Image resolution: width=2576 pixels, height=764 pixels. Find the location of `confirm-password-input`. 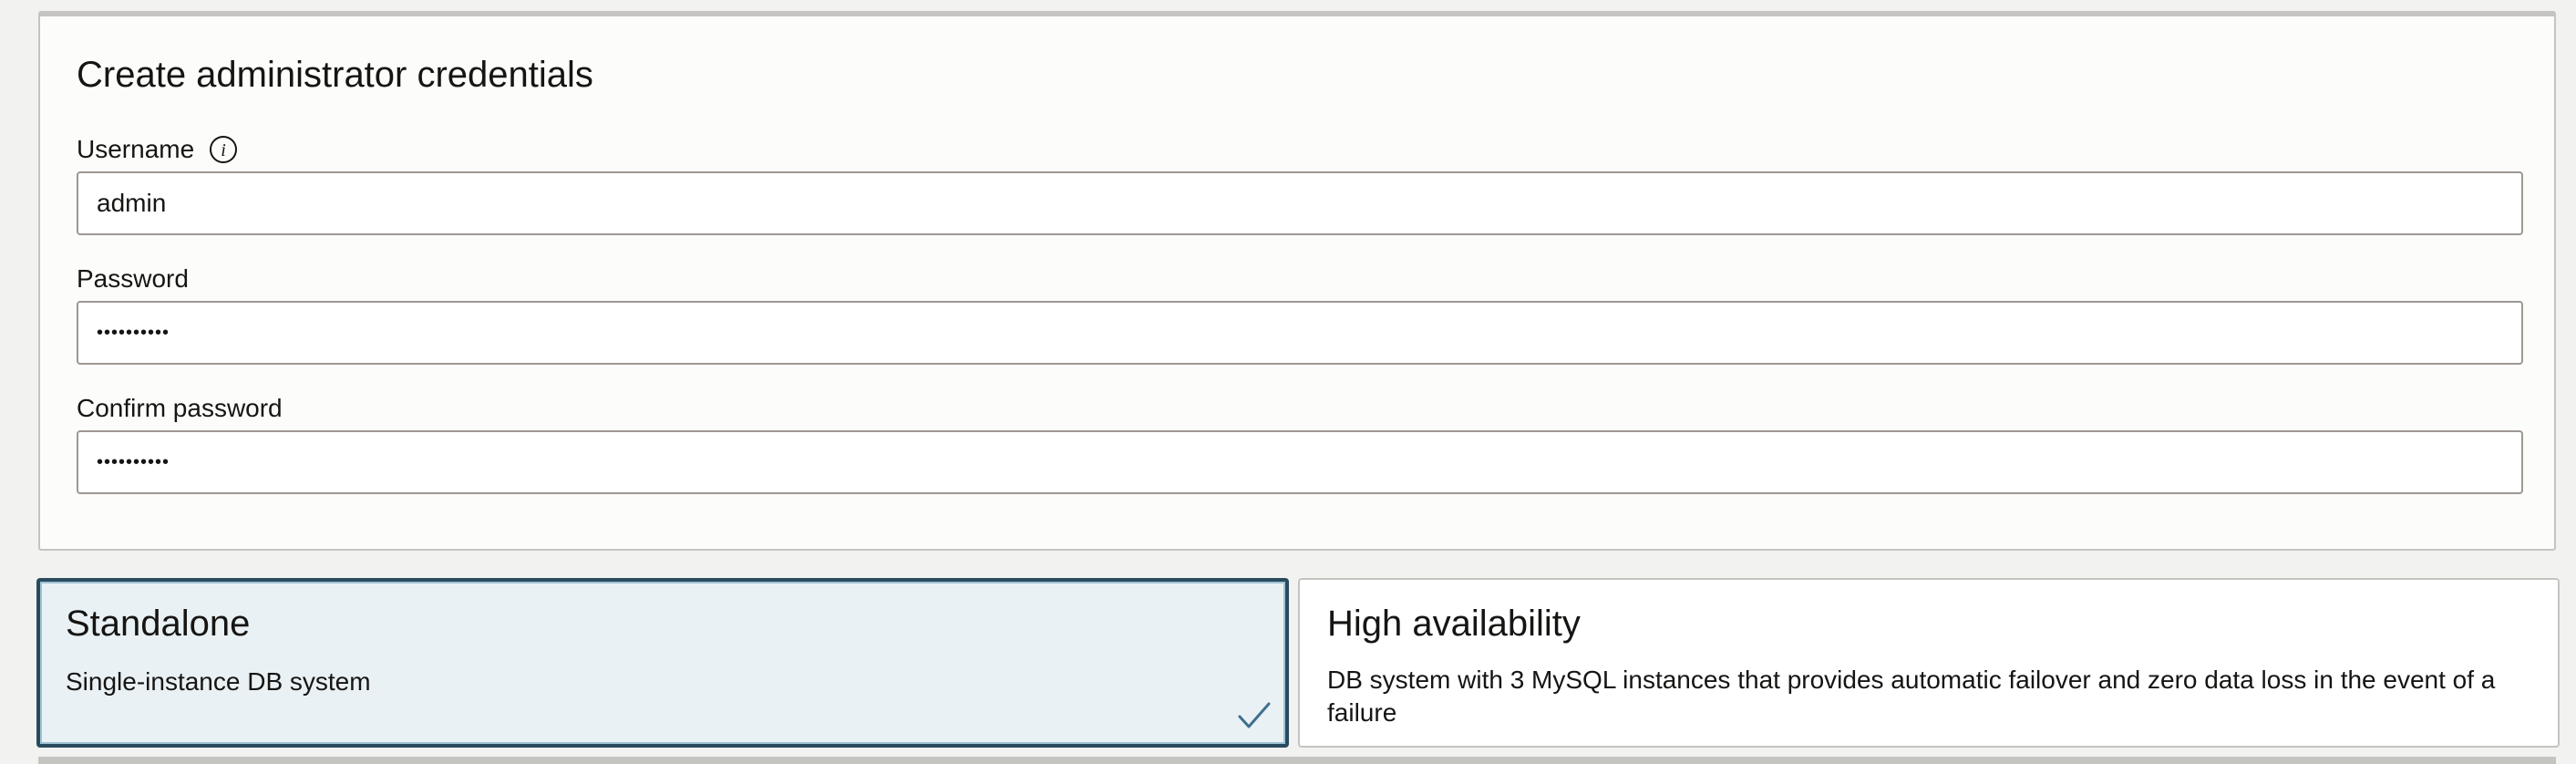

confirm-password-input is located at coordinates (1300, 462).